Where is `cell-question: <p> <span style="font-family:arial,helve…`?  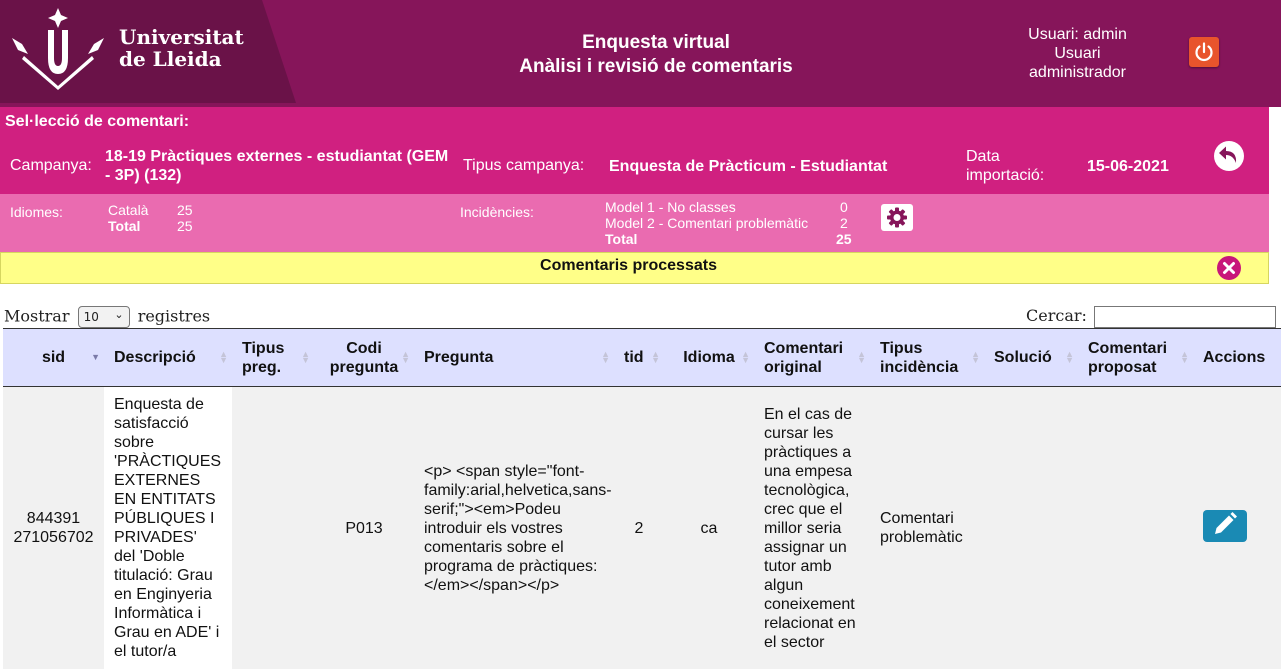 cell-question: <p> <span style="font-family:arial,helve… is located at coordinates (514, 528).